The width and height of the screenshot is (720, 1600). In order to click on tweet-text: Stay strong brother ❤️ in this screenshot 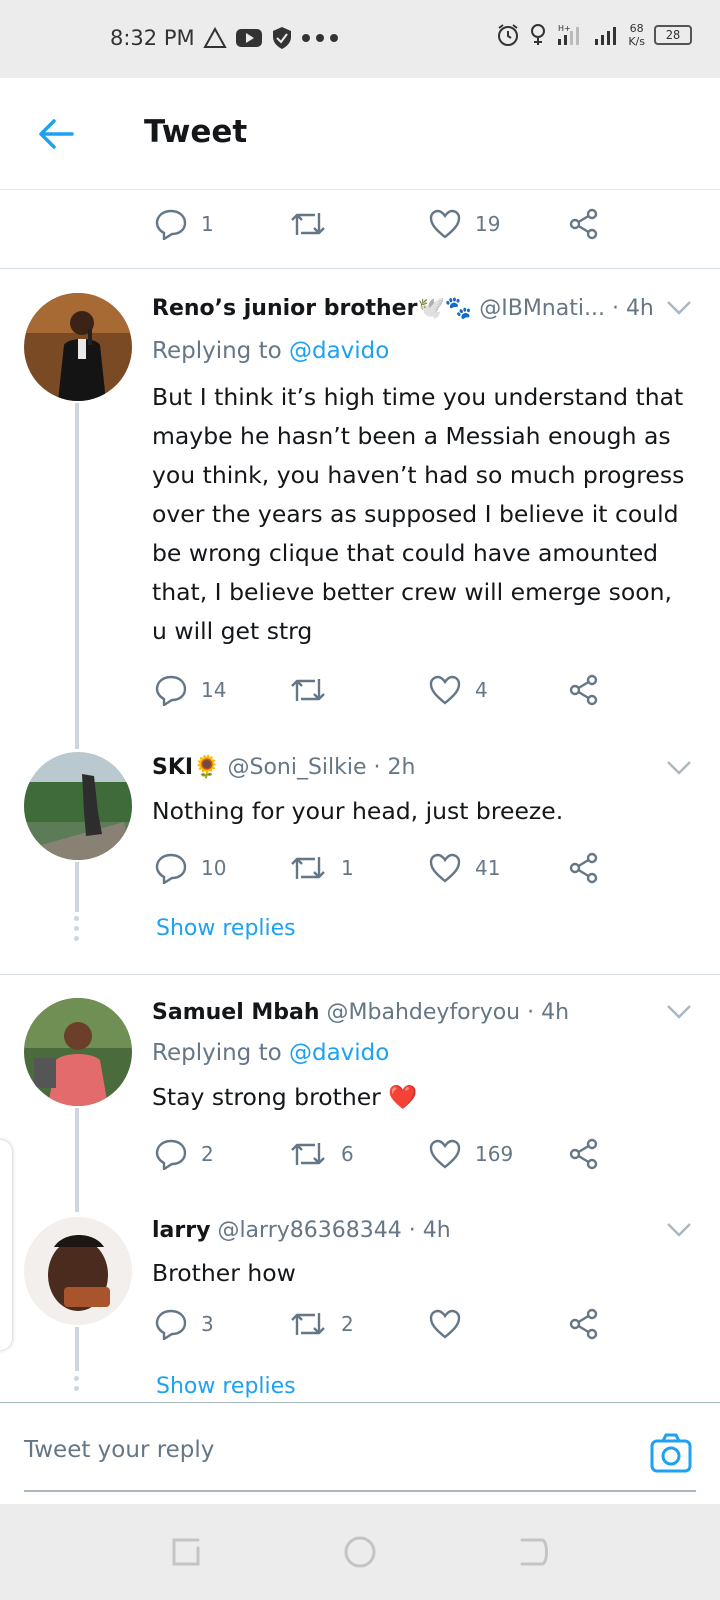, I will do `click(285, 1097)`.